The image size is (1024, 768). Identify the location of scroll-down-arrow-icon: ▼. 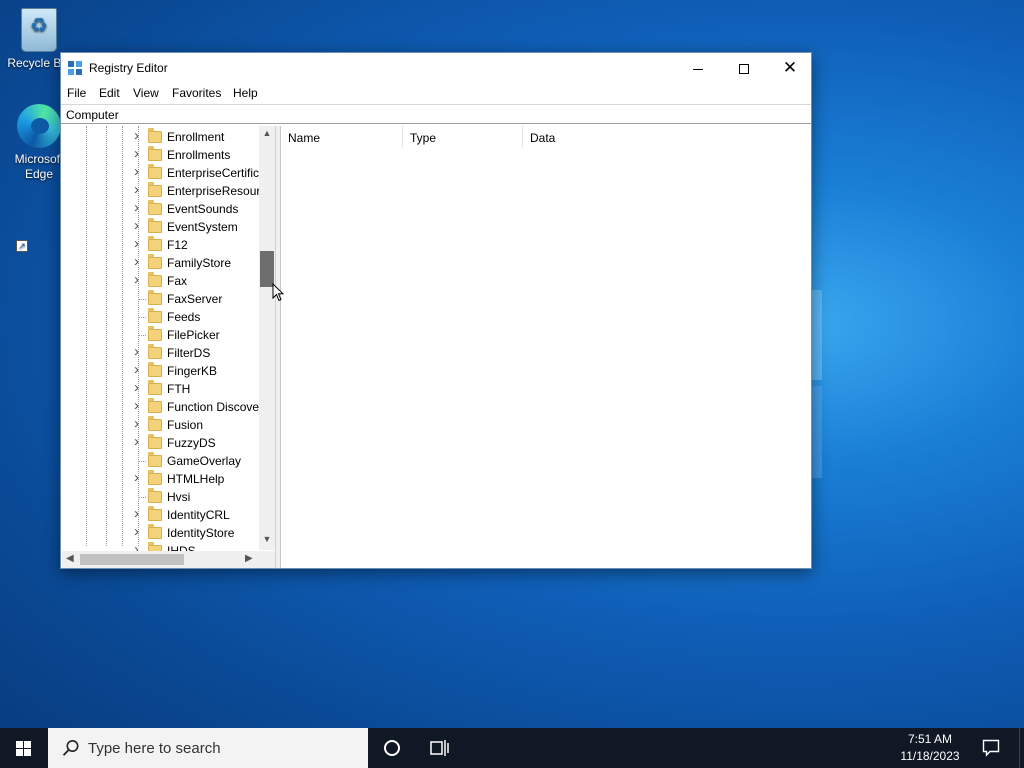
(267, 539).